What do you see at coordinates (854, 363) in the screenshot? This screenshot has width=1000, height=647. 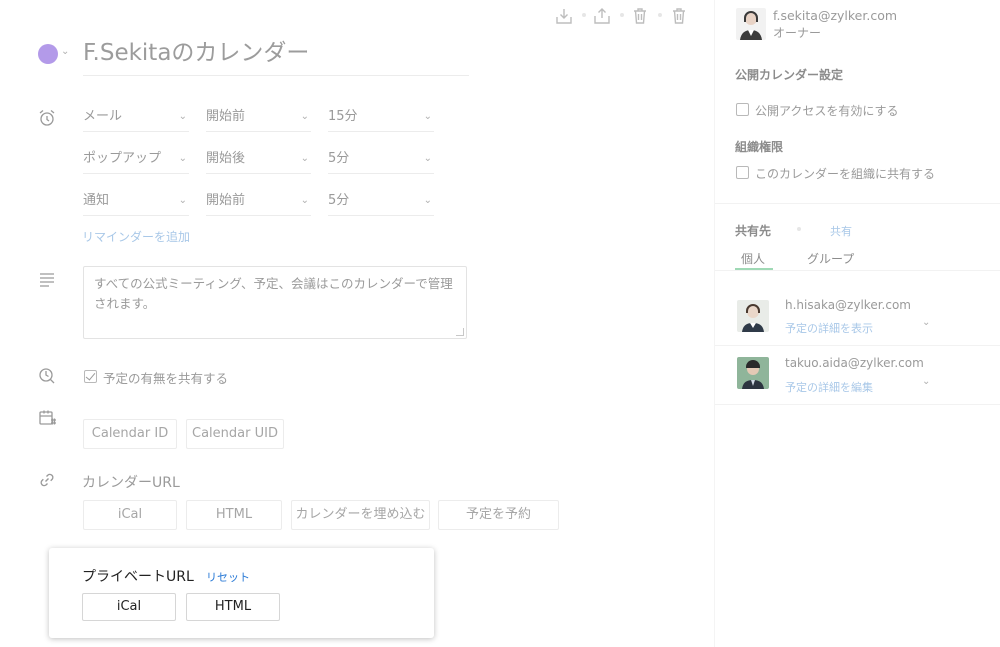 I see `shared-user-email: takuo.aida@zylker.com` at bounding box center [854, 363].